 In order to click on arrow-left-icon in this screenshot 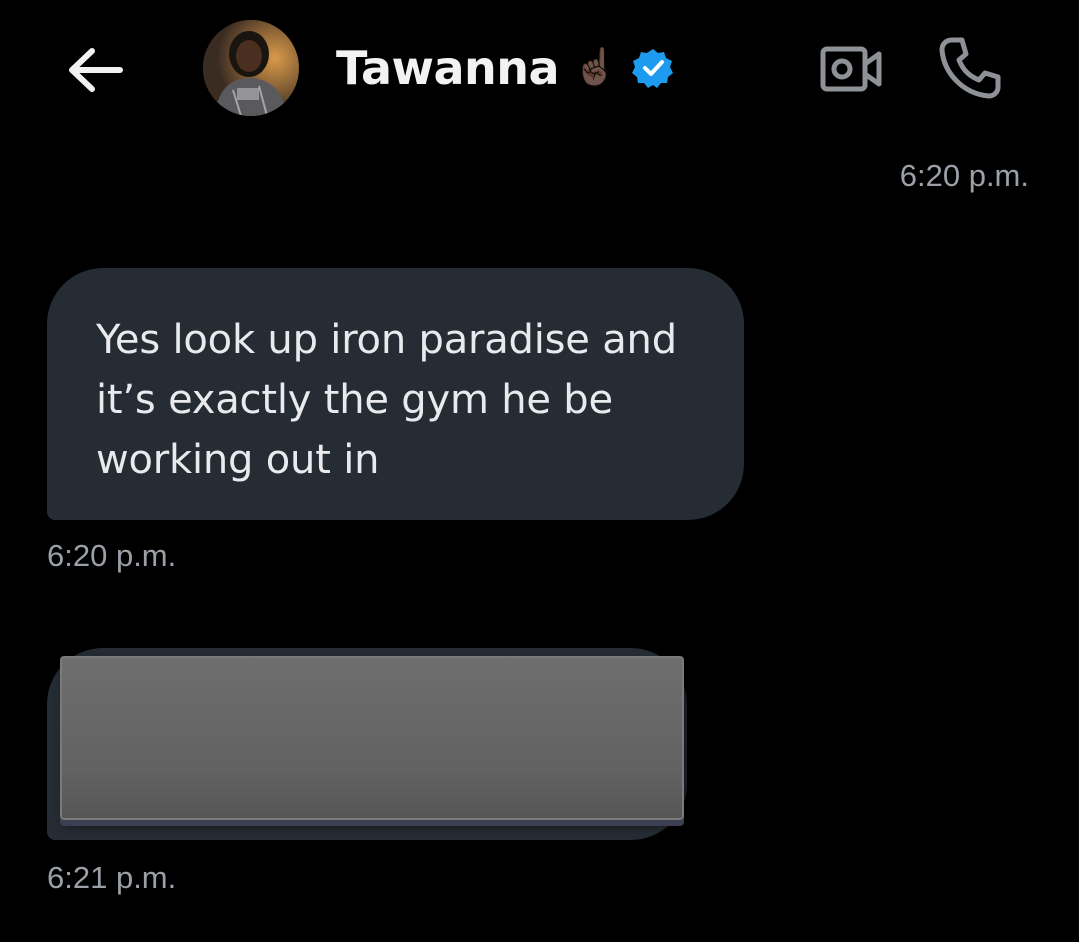, I will do `click(96, 70)`.